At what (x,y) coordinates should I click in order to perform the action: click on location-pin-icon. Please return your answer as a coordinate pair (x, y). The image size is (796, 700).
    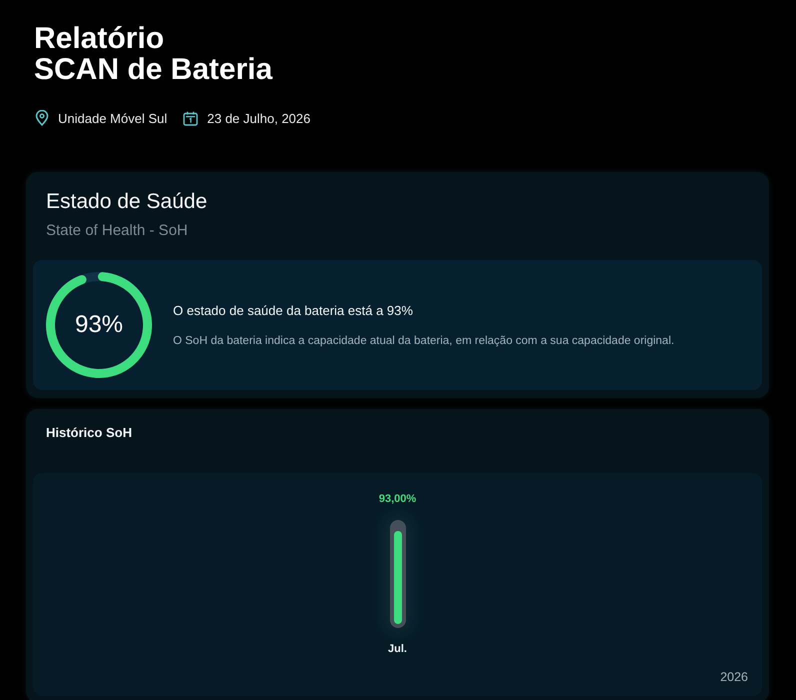
    Looking at the image, I should click on (42, 118).